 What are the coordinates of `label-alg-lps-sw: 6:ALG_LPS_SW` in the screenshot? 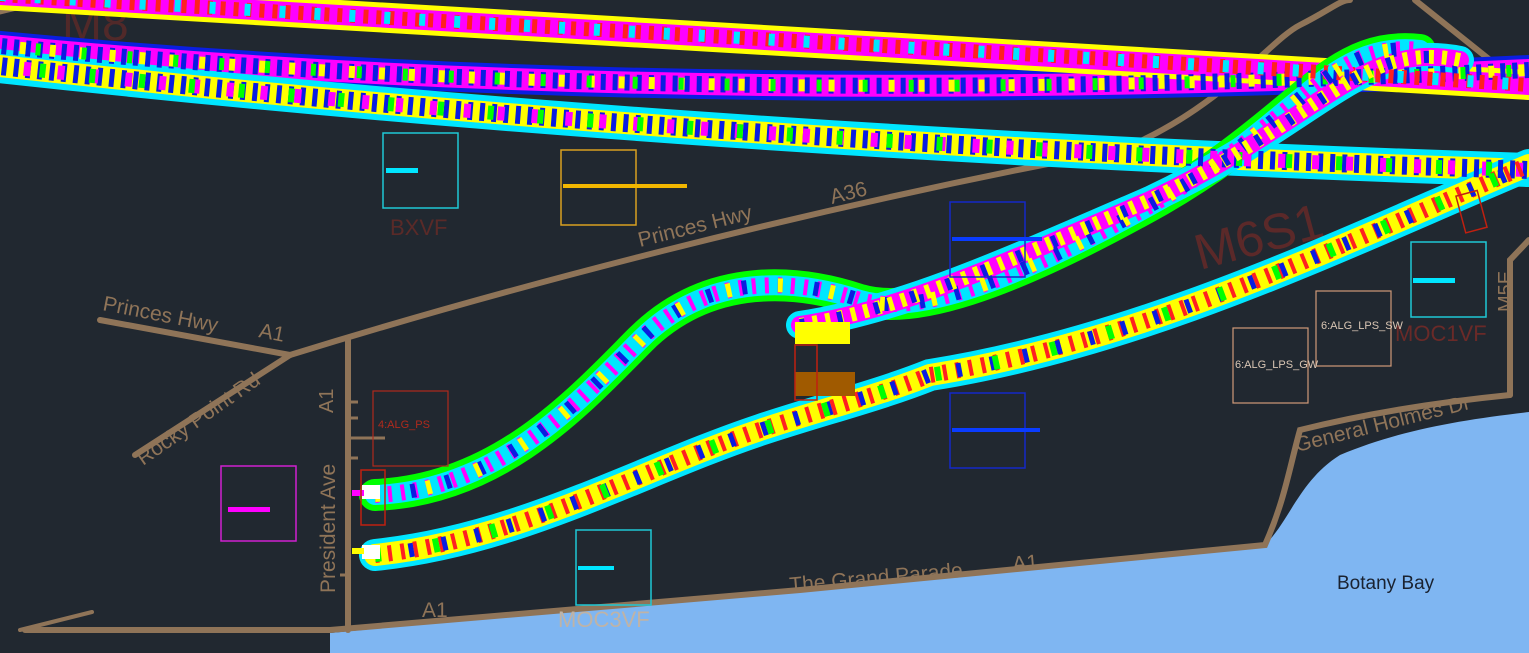 It's located at (1362, 326).